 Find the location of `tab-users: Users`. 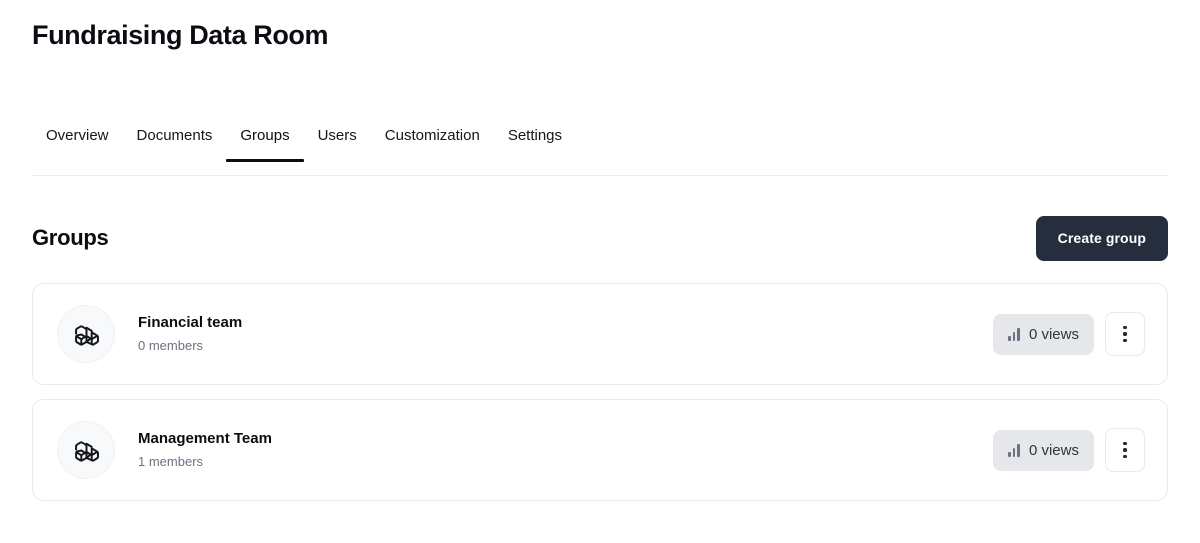

tab-users: Users is located at coordinates (337, 143).